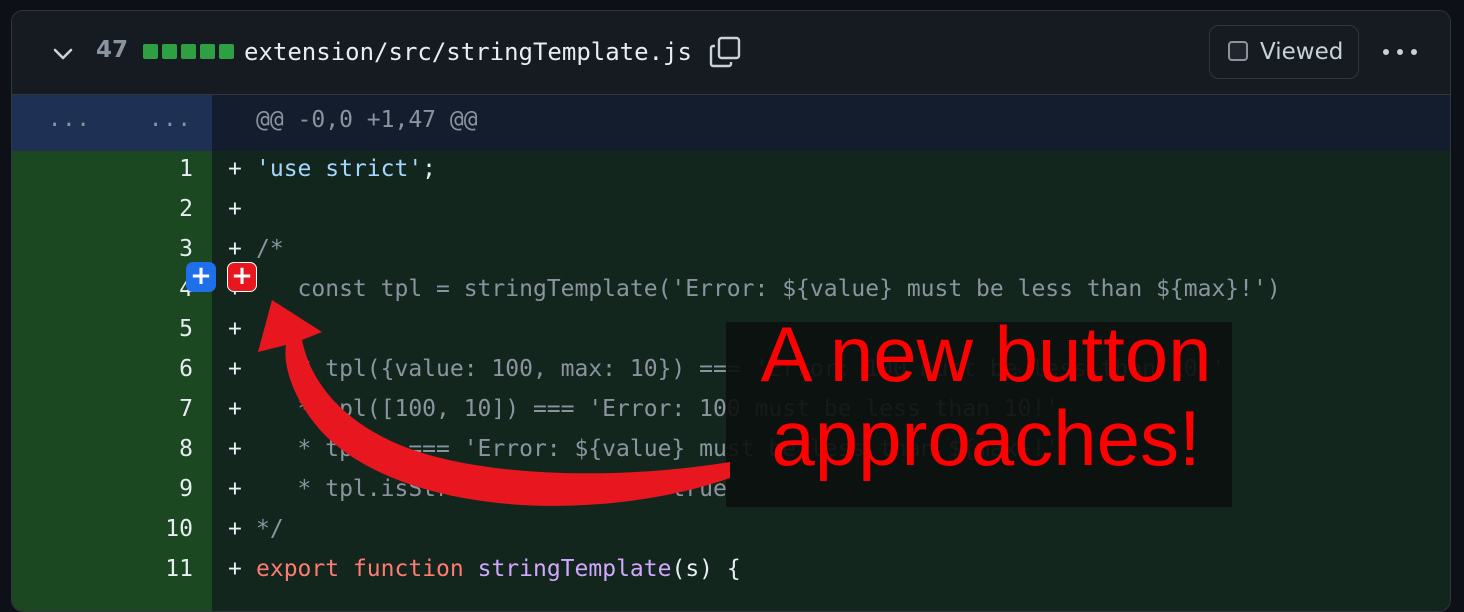 The height and width of the screenshot is (612, 1464). I want to click on code-text: export function stringTemplate(s) {, so click(498, 569).